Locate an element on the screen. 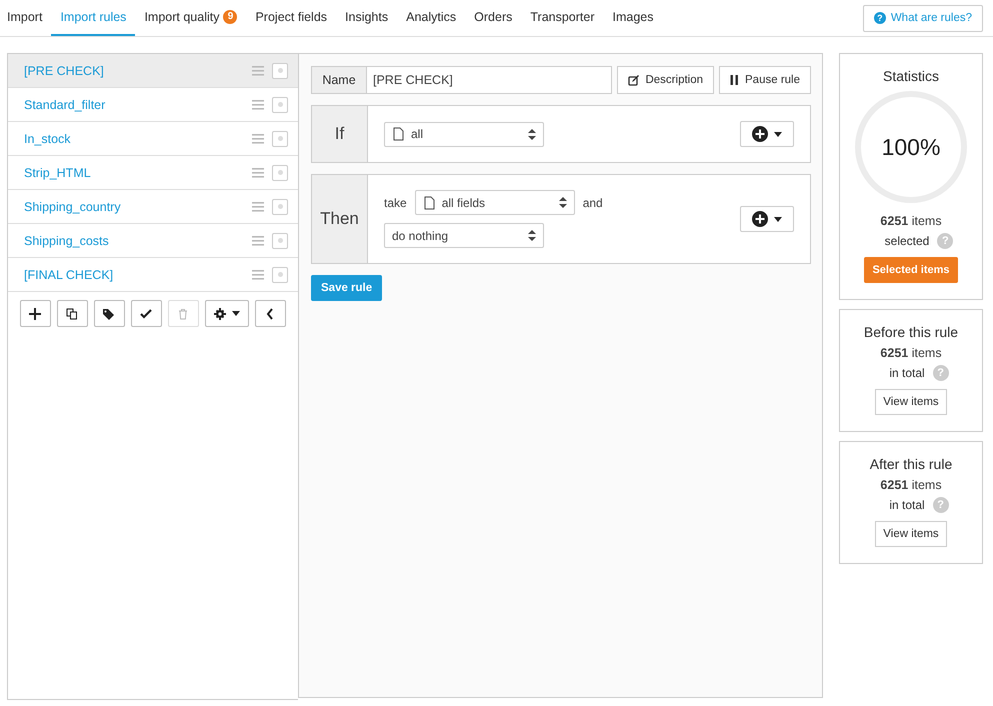  field-label: Name is located at coordinates (339, 80).